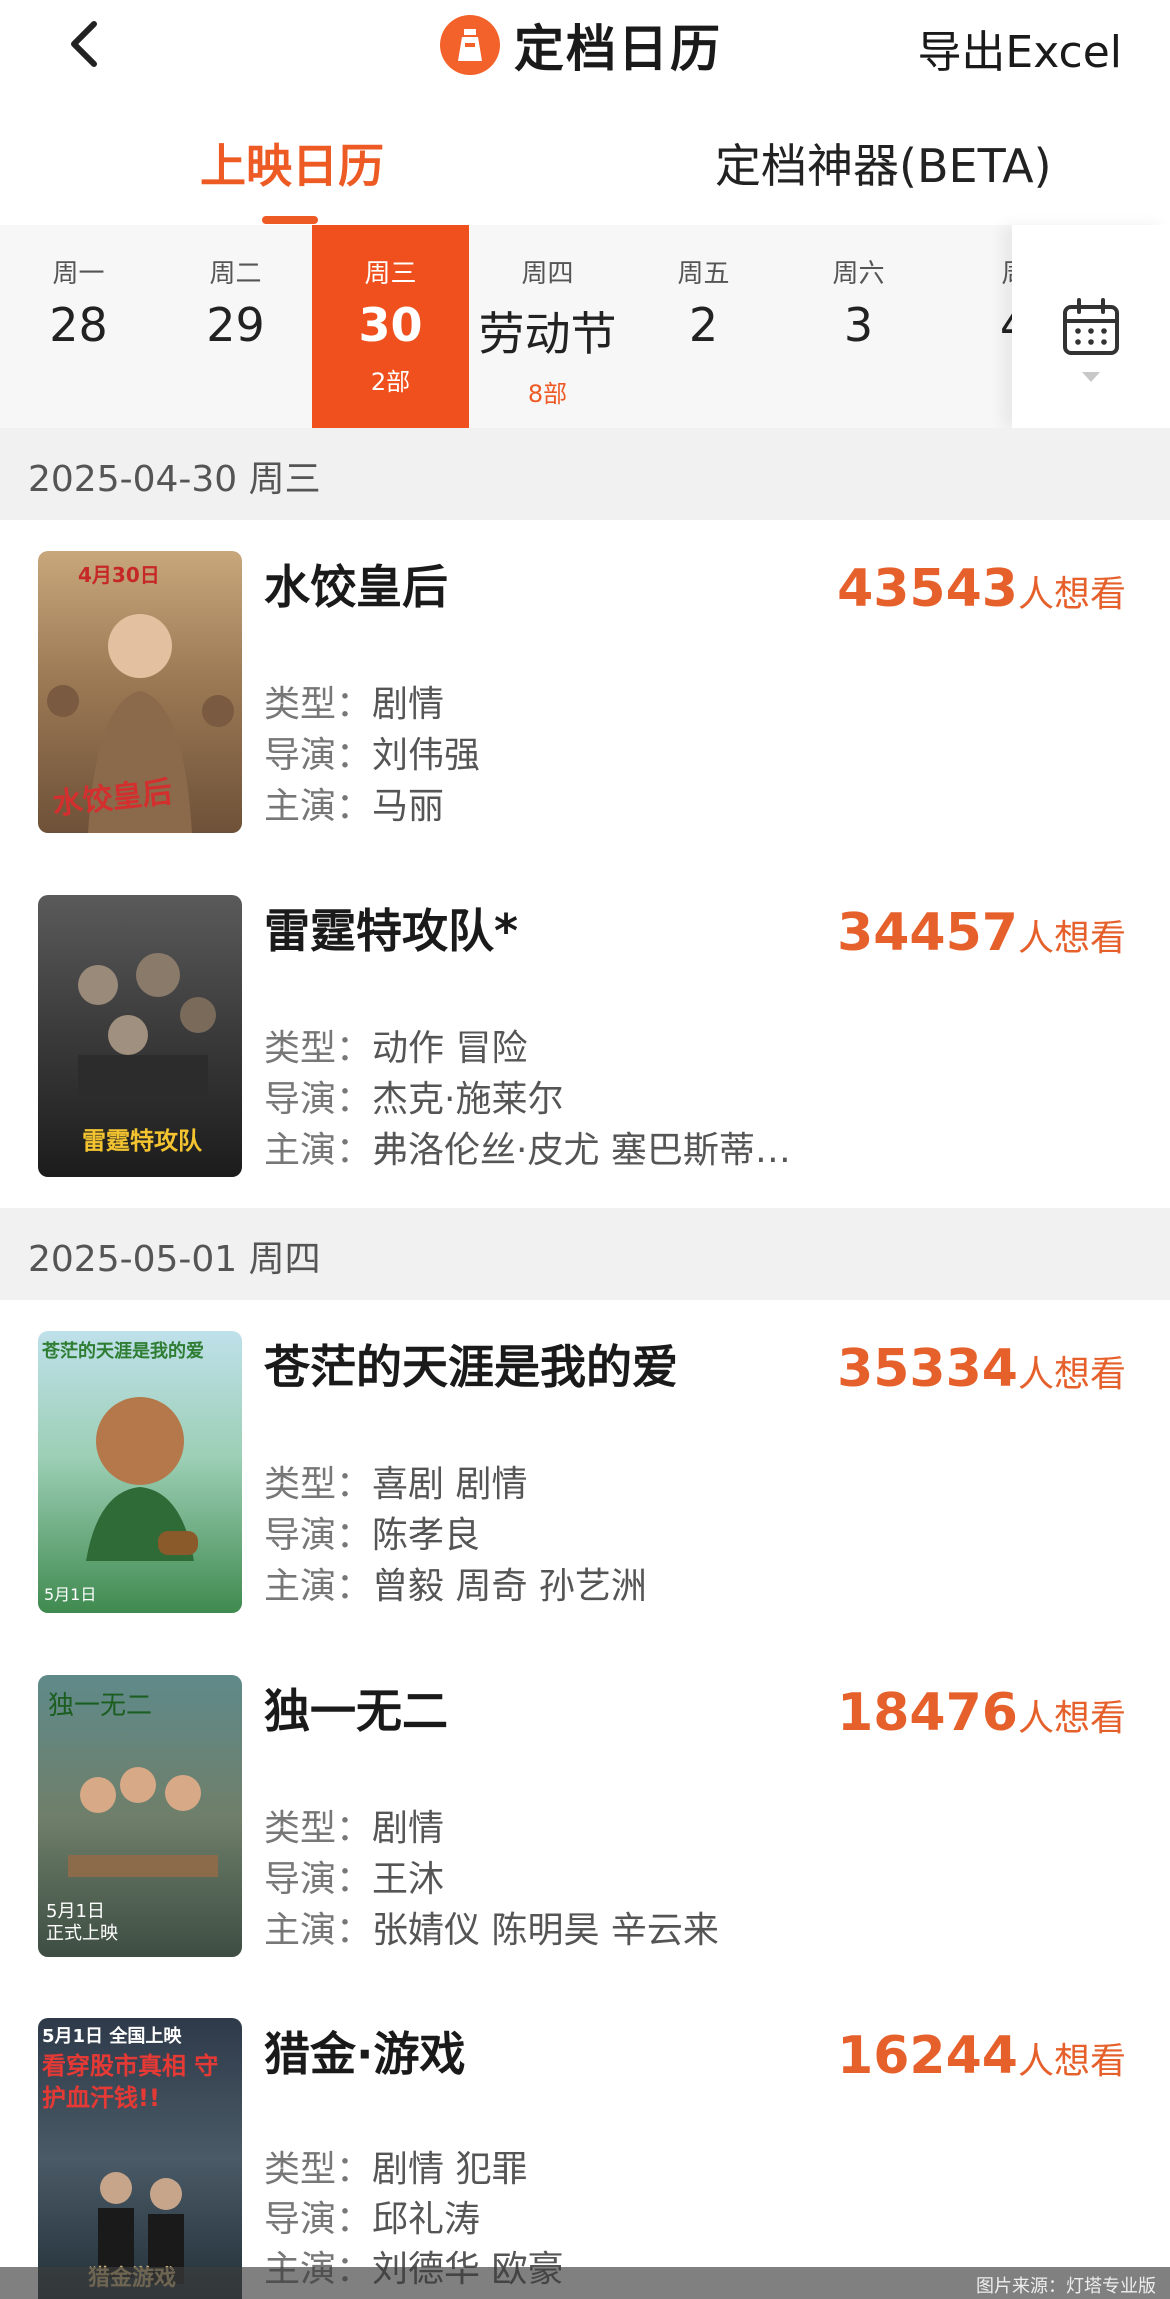  What do you see at coordinates (1066, 2286) in the screenshot?
I see `watermark-text: 图片来源：灯塔专业版` at bounding box center [1066, 2286].